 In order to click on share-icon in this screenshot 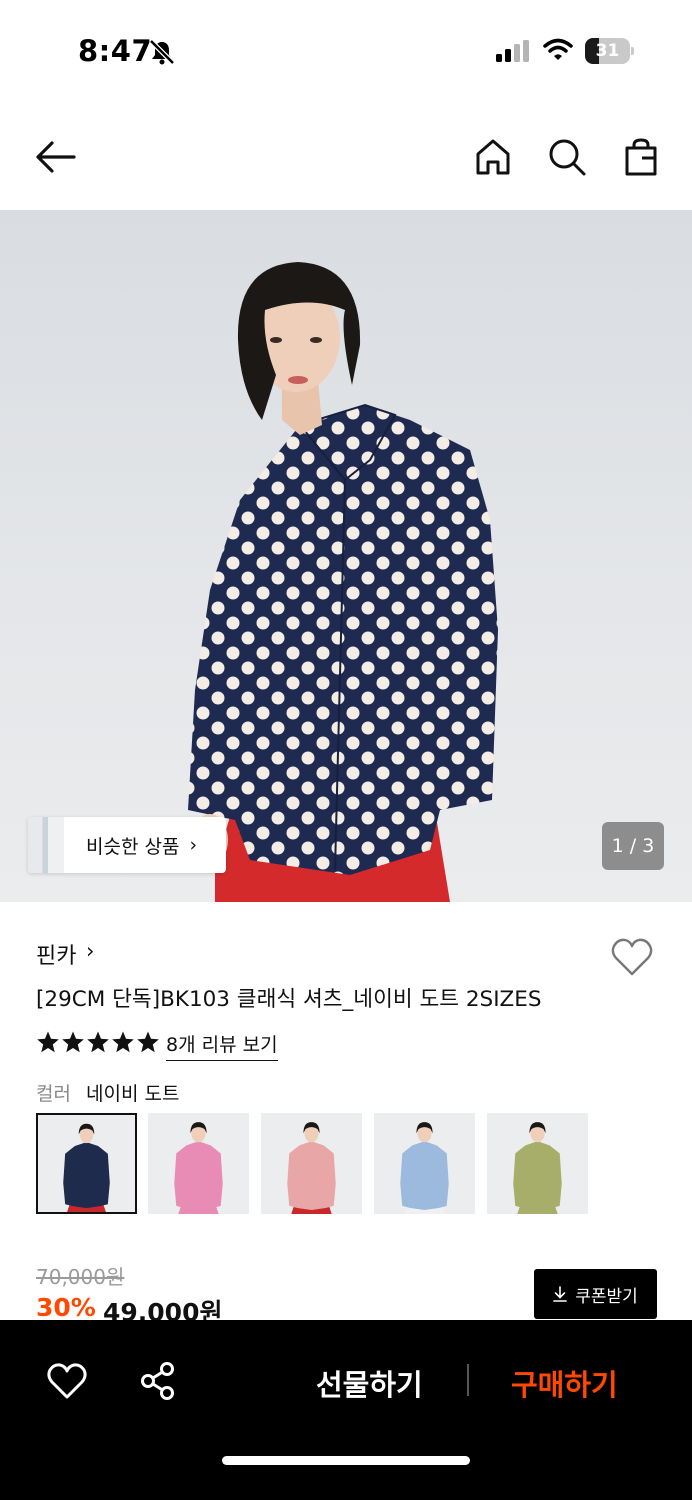, I will do `click(158, 1381)`.